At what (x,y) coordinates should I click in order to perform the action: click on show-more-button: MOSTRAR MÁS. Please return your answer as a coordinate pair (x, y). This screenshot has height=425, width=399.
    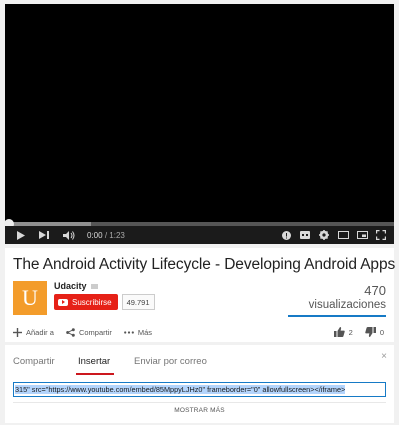
    Looking at the image, I should click on (199, 410).